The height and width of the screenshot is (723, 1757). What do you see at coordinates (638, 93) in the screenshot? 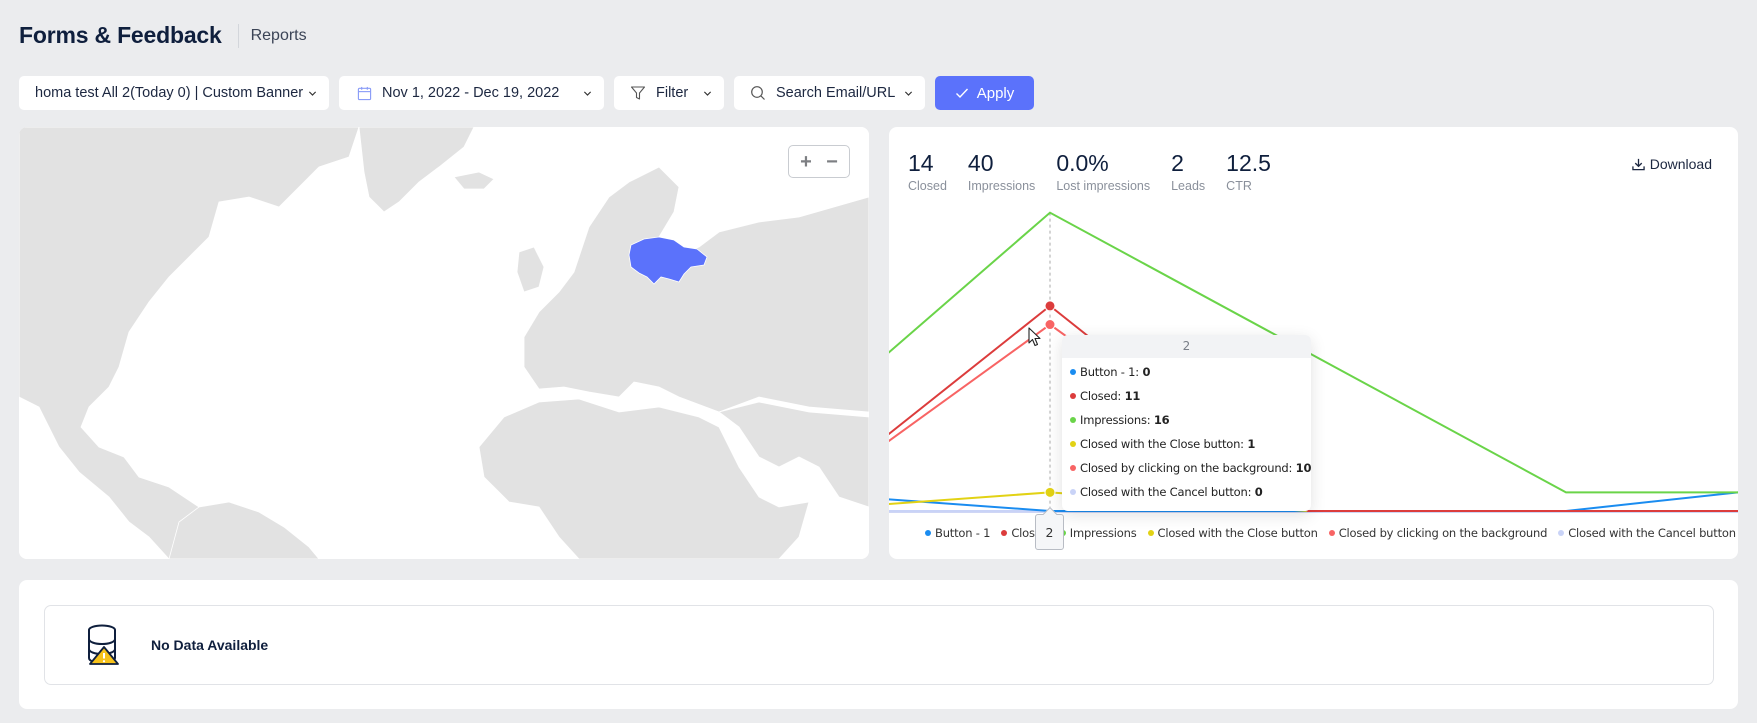
I see `filter-icon` at bounding box center [638, 93].